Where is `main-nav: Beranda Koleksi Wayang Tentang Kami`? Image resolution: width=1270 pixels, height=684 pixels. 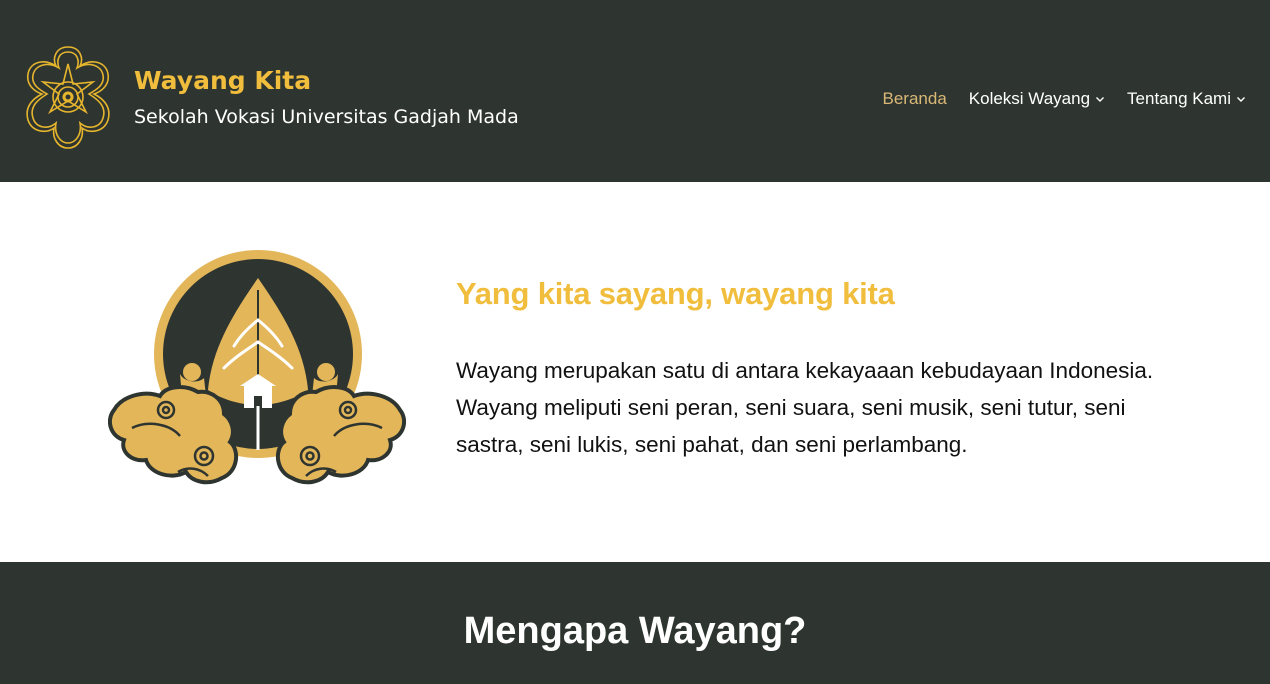 main-nav: Beranda Koleksi Wayang Tentang Kami is located at coordinates (1065, 99).